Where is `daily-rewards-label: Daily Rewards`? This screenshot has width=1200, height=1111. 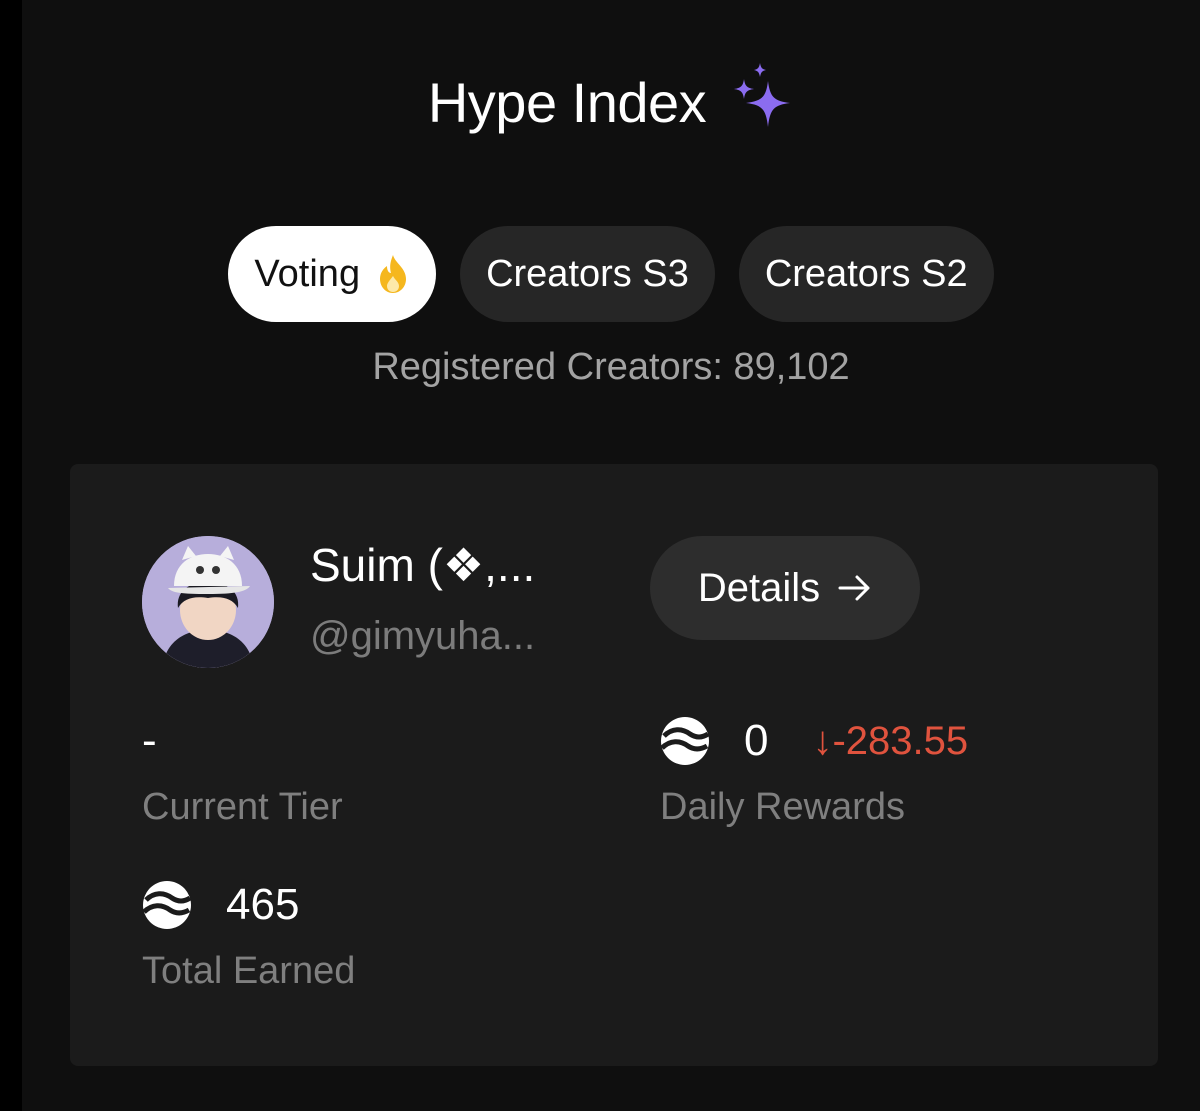 daily-rewards-label: Daily Rewards is located at coordinates (782, 807).